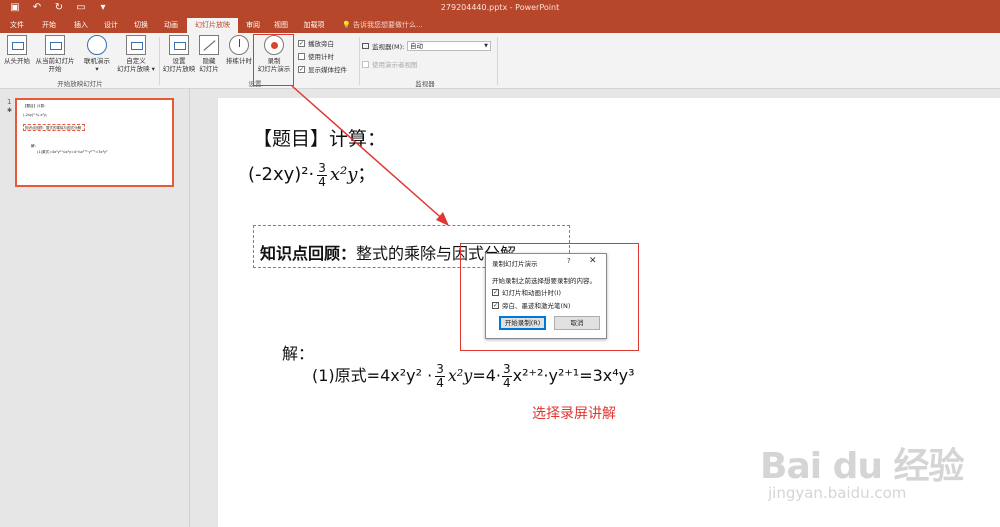 This screenshot has height=527, width=1000. I want to click on from-current-label-1: 从当前幻灯片, so click(55, 61).